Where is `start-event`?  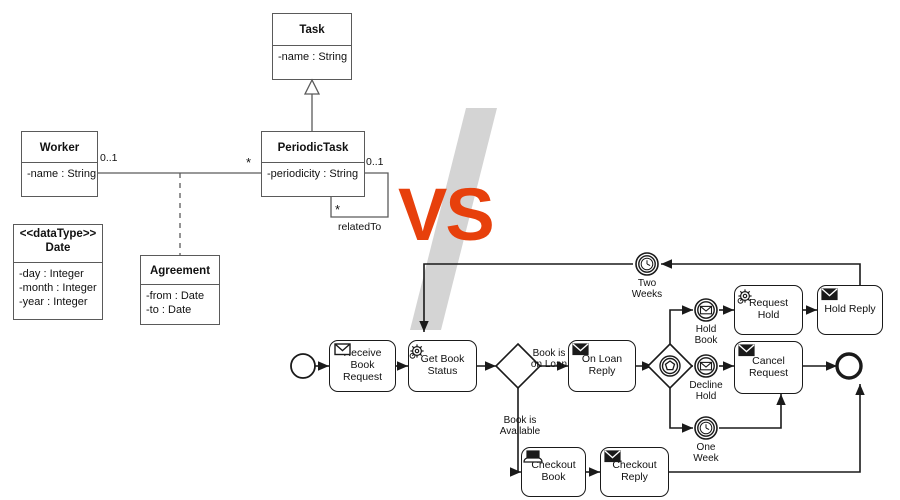 start-event is located at coordinates (303, 366).